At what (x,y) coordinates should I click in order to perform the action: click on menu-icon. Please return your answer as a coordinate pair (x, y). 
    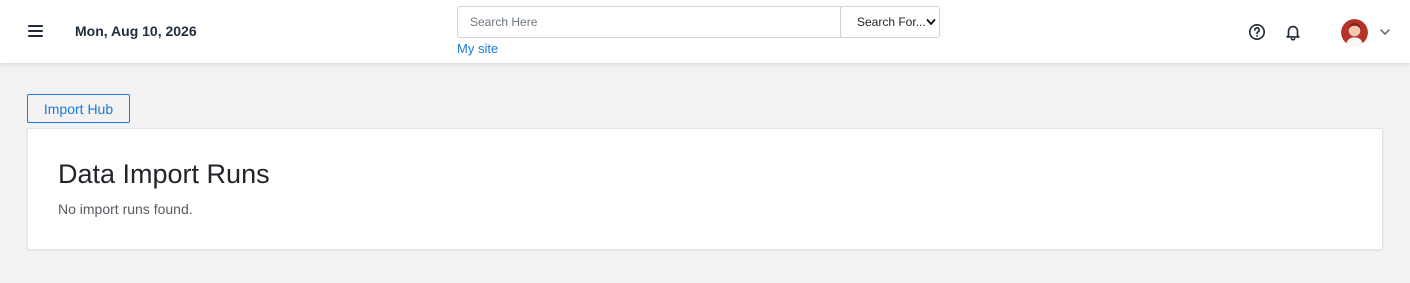
    Looking at the image, I should click on (36, 31).